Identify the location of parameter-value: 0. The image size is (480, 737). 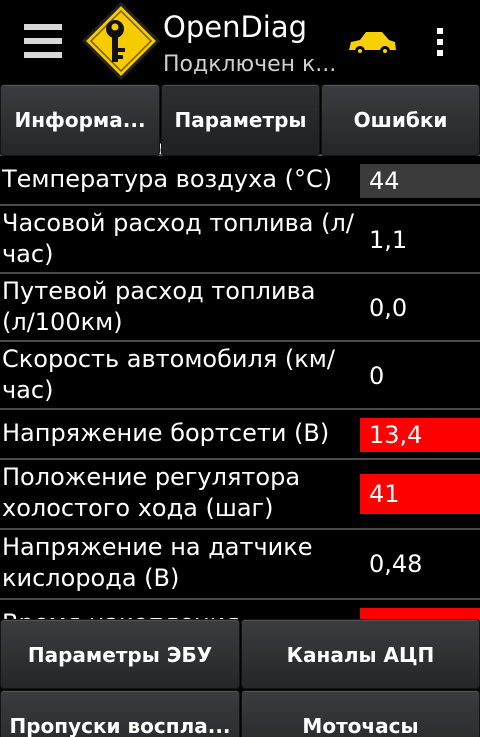
(377, 376).